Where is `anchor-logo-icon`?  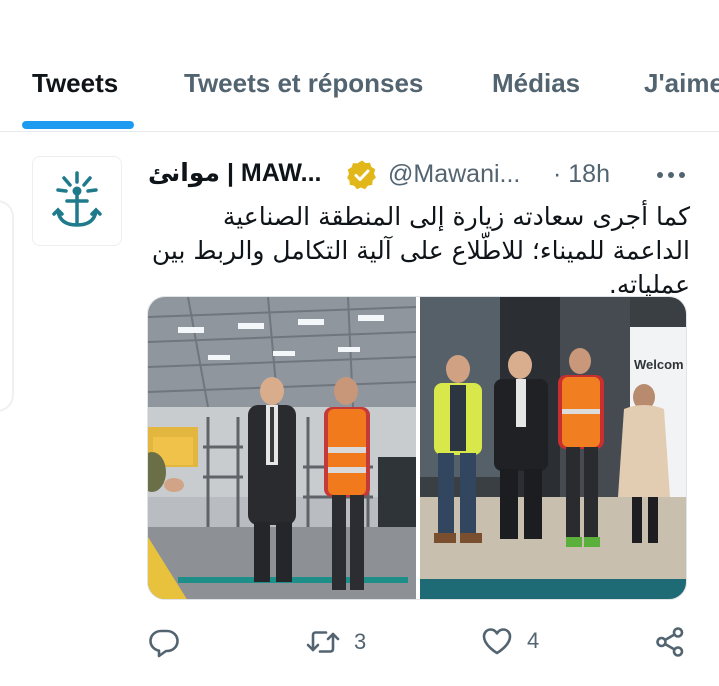
anchor-logo-icon is located at coordinates (77, 199).